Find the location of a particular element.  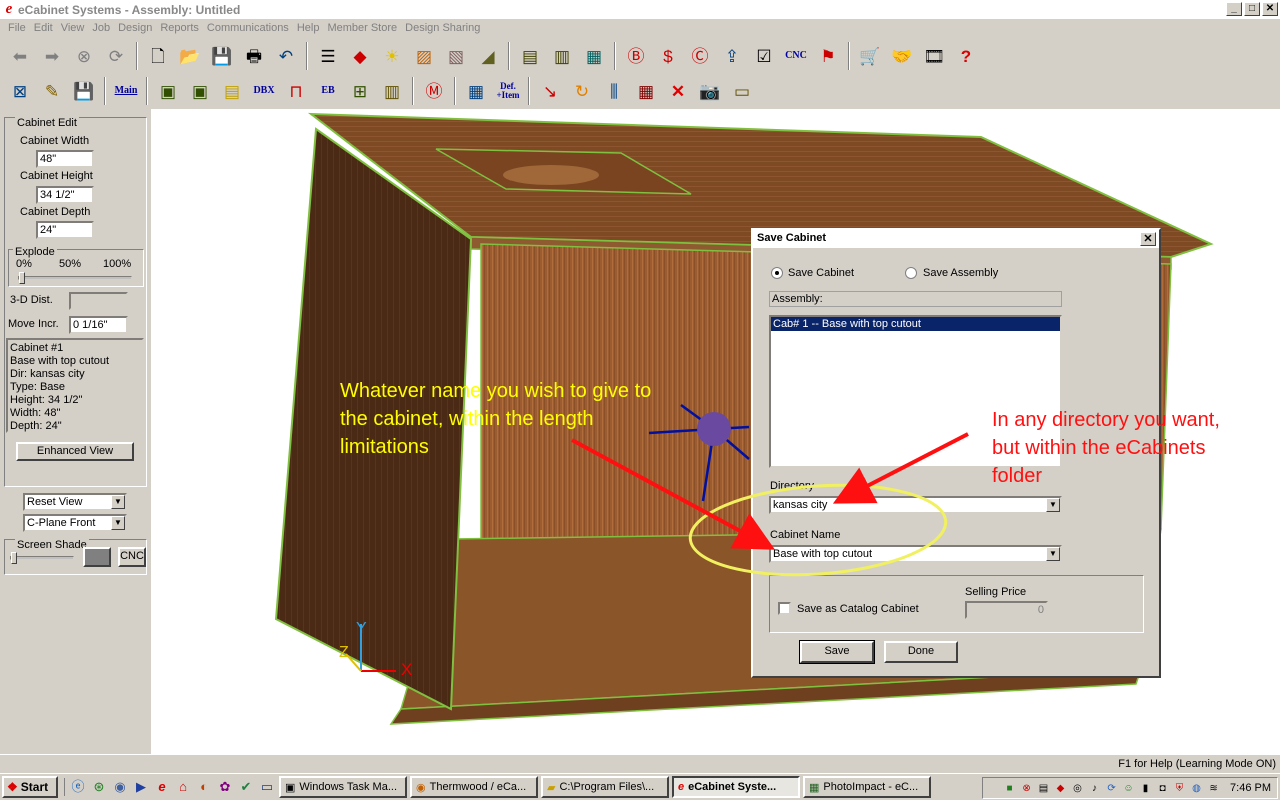

tray-clock: 7:46 PM is located at coordinates (1250, 788).